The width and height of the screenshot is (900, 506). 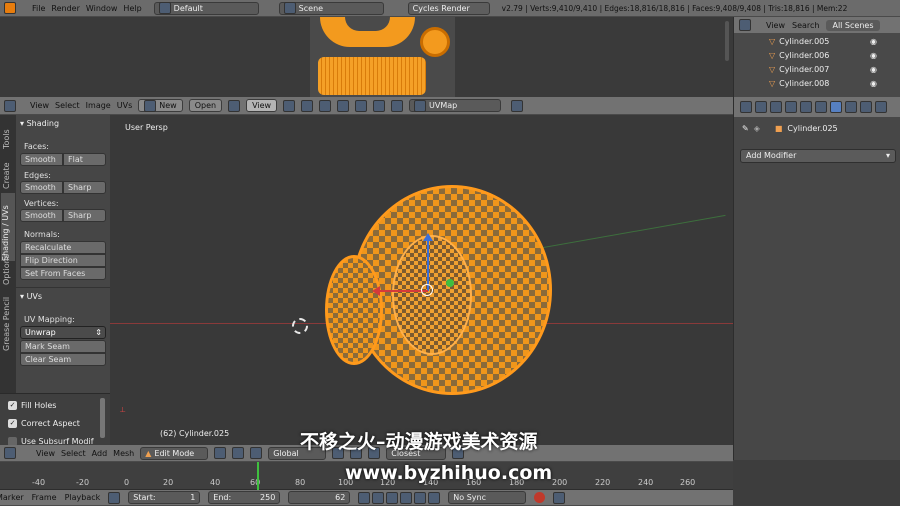 What do you see at coordinates (258, 476) in the screenshot?
I see `playhead` at bounding box center [258, 476].